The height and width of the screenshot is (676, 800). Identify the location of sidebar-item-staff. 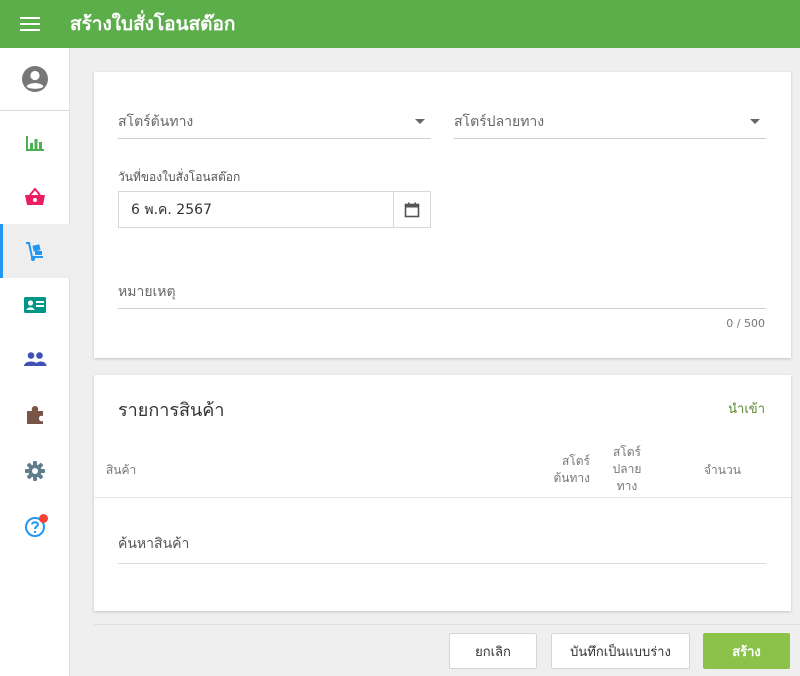
(35, 359).